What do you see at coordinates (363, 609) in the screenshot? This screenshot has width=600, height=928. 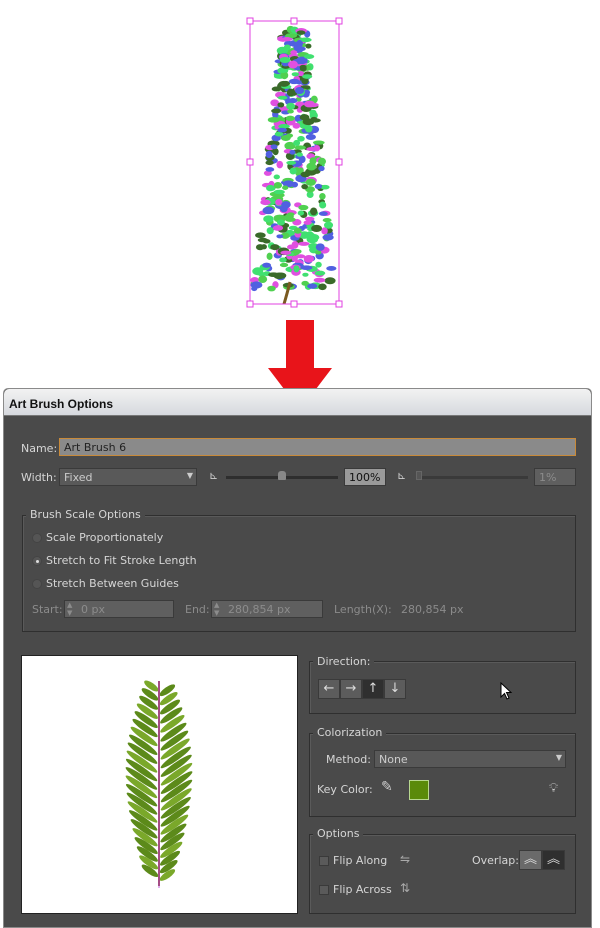 I see `length-label: Length(X):` at bounding box center [363, 609].